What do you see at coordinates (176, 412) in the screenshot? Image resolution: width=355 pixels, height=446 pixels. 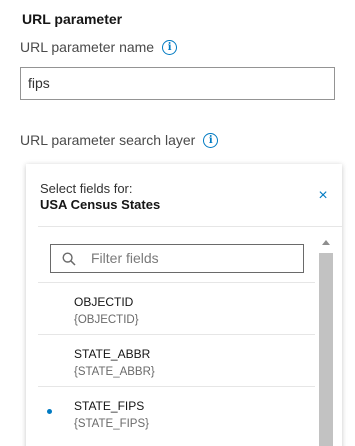 I see `list-item: STATE_FIPS {STATE_FIPS}` at bounding box center [176, 412].